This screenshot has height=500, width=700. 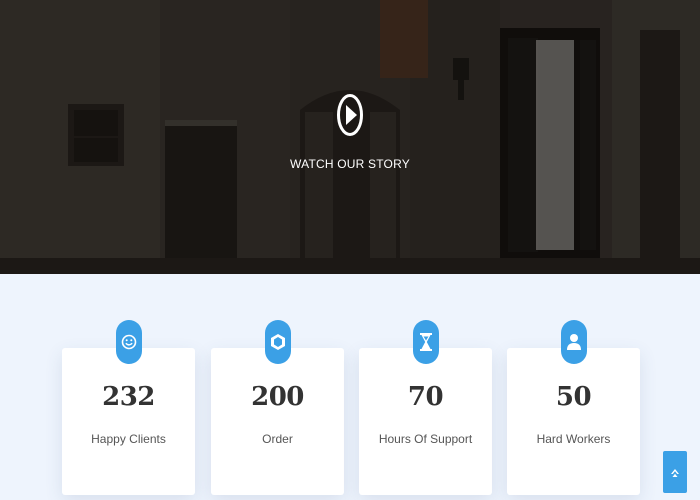 I want to click on play-video-button, so click(x=350, y=115).